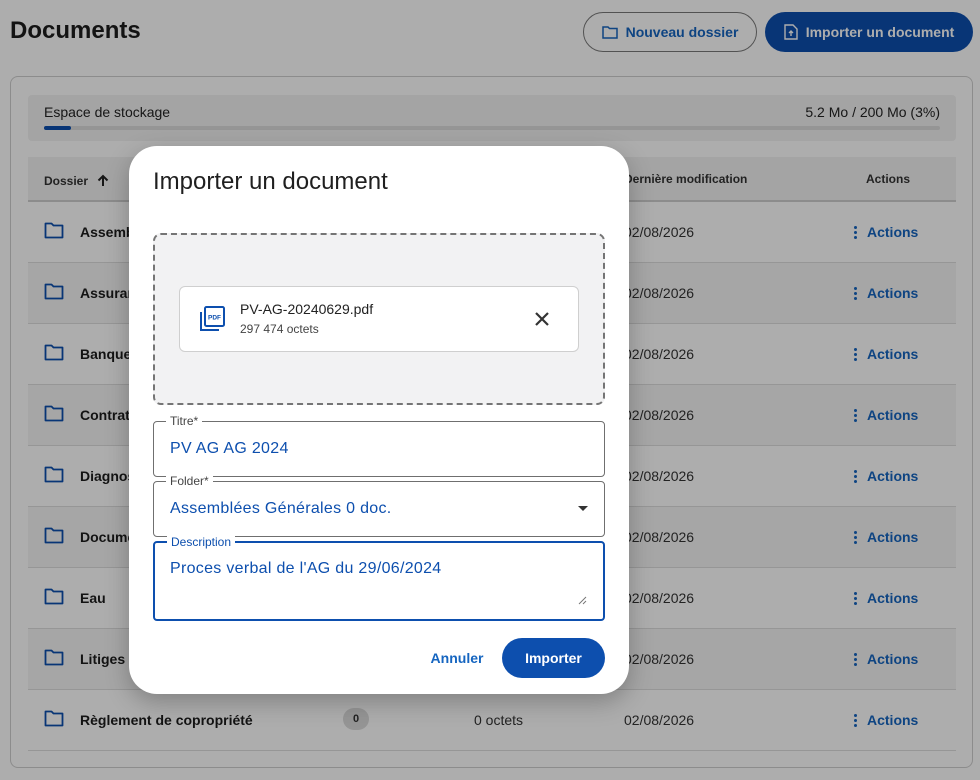 The height and width of the screenshot is (780, 980). What do you see at coordinates (306, 568) in the screenshot?
I see `description-field-value: Proces verbal de l'AG du 29/06/2024` at bounding box center [306, 568].